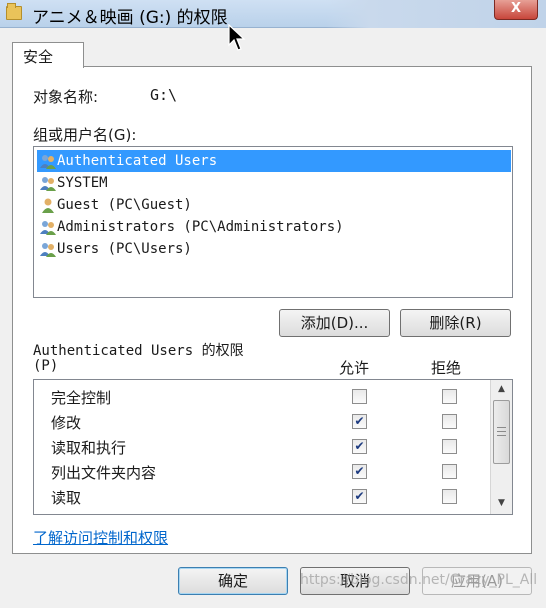 The width and height of the screenshot is (546, 608). Describe the element at coordinates (274, 249) in the screenshot. I see `list-item-users: Users (PC\Users)` at that location.